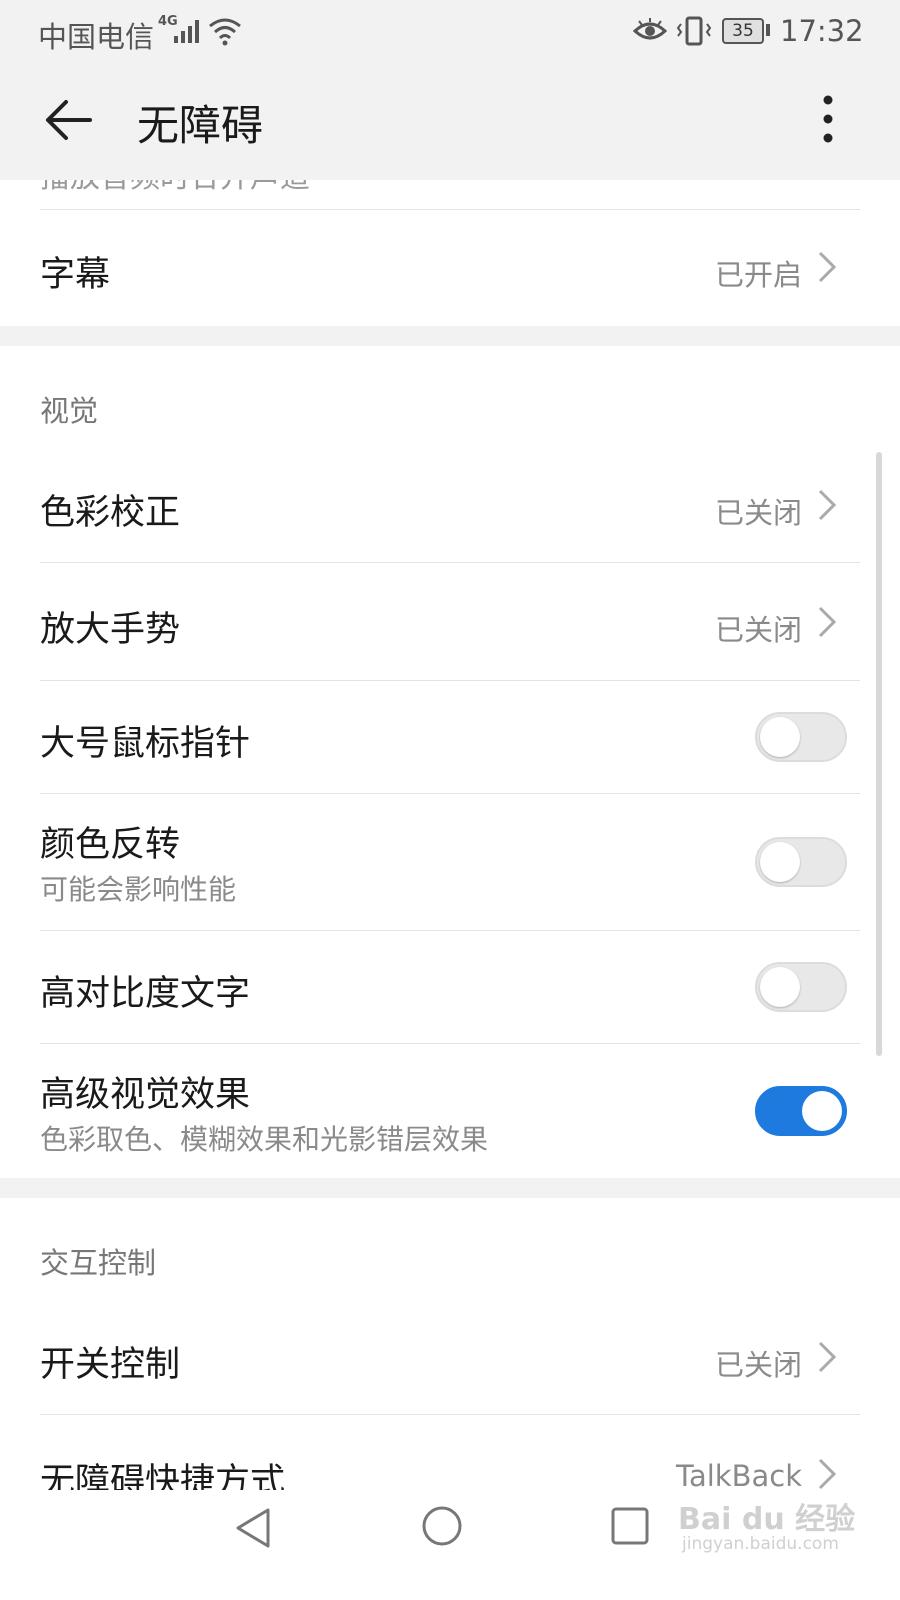 The width and height of the screenshot is (900, 1600). What do you see at coordinates (110, 513) in the screenshot?
I see `color-correction-label: 色彩校正` at bounding box center [110, 513].